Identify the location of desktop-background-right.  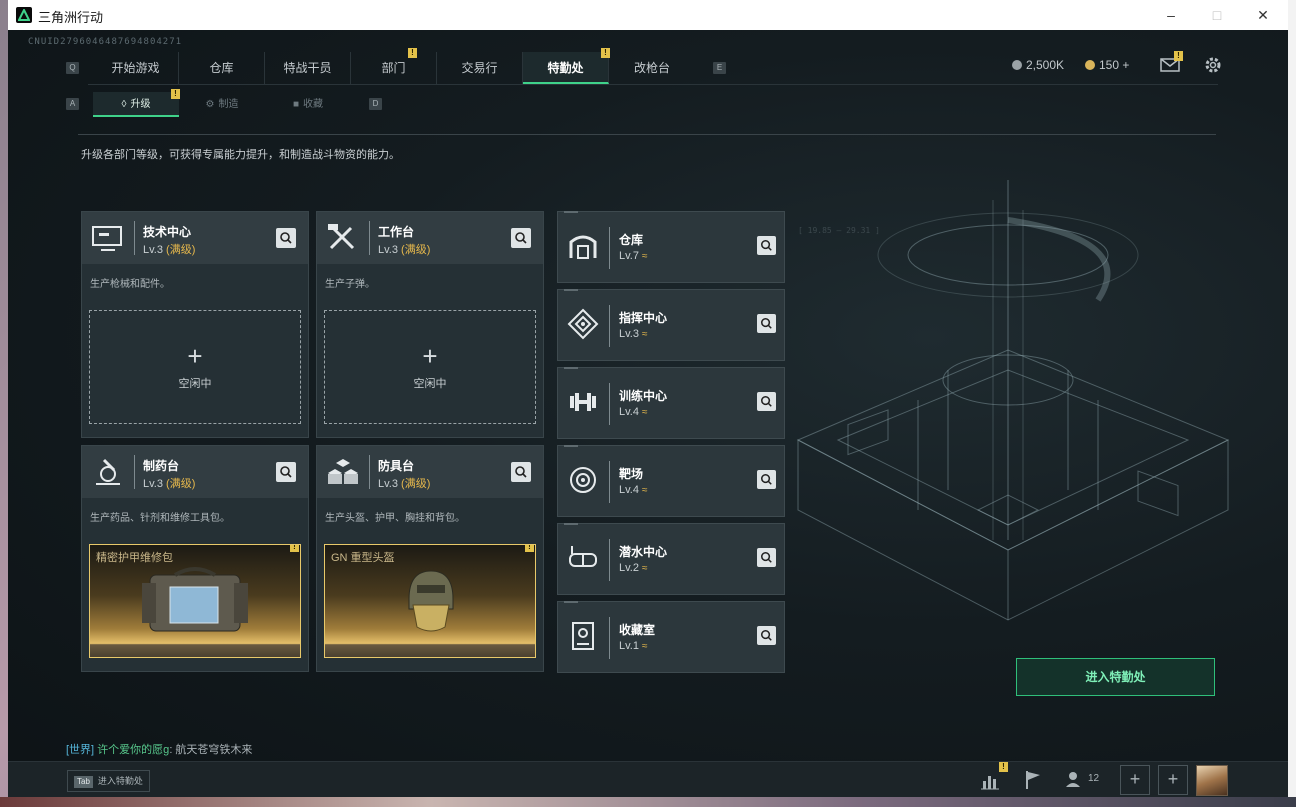
(1292, 403).